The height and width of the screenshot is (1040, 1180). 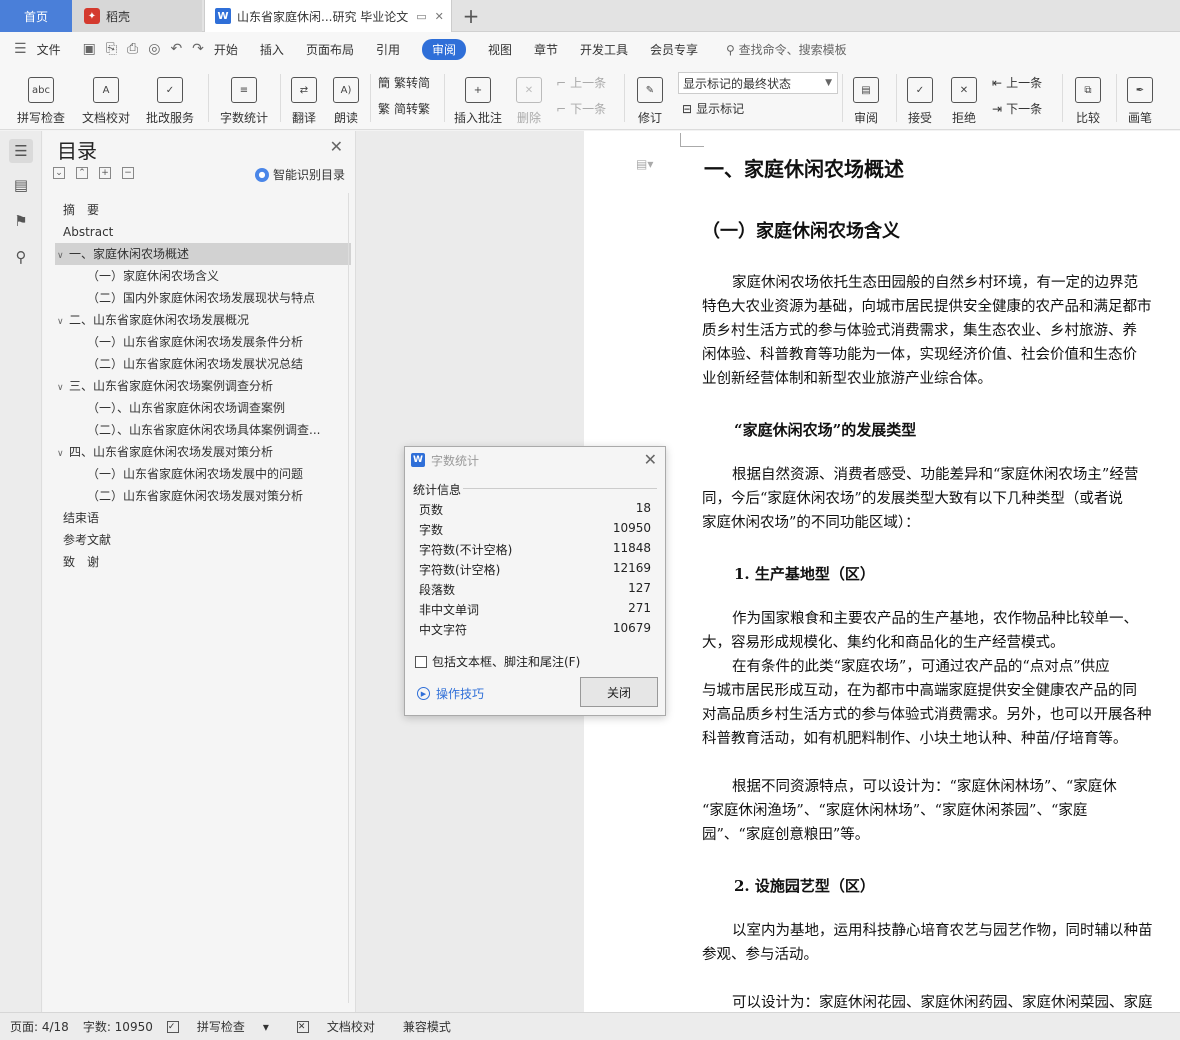 I want to click on trad-to-simp-button: 簡繁转简, so click(x=404, y=82).